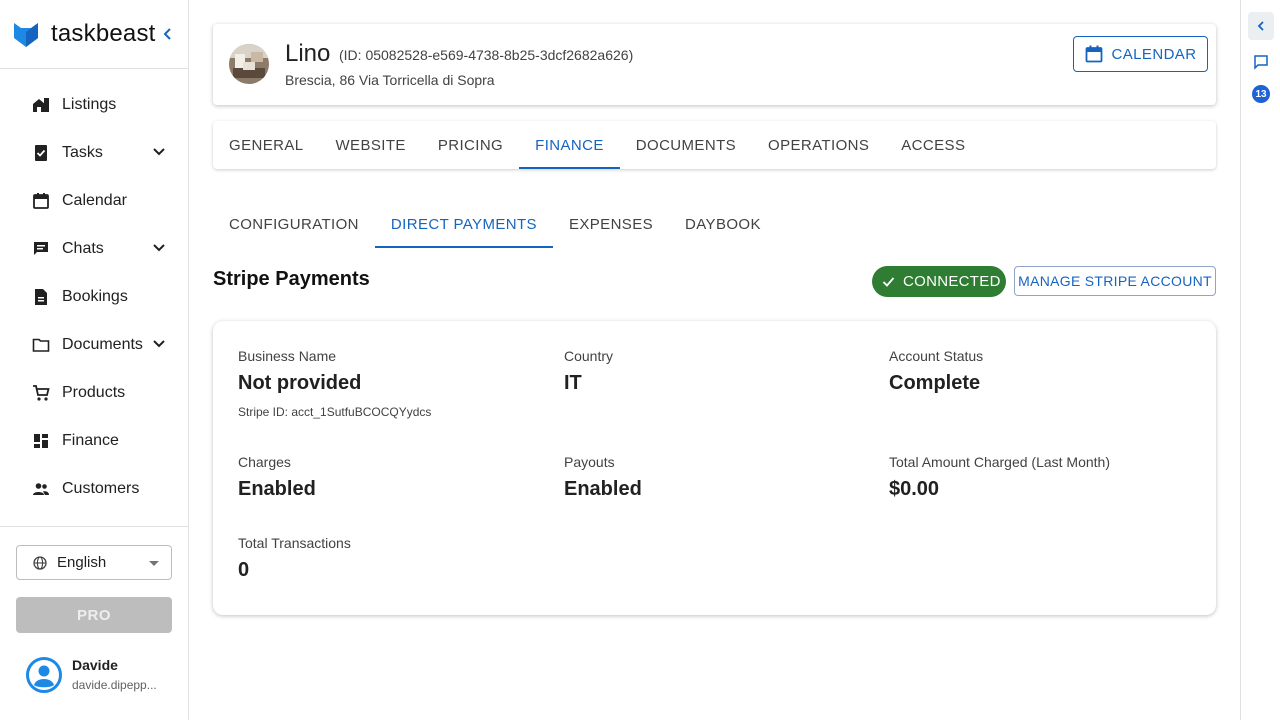 The height and width of the screenshot is (720, 1280). What do you see at coordinates (935, 383) in the screenshot?
I see `field-value: Complete` at bounding box center [935, 383].